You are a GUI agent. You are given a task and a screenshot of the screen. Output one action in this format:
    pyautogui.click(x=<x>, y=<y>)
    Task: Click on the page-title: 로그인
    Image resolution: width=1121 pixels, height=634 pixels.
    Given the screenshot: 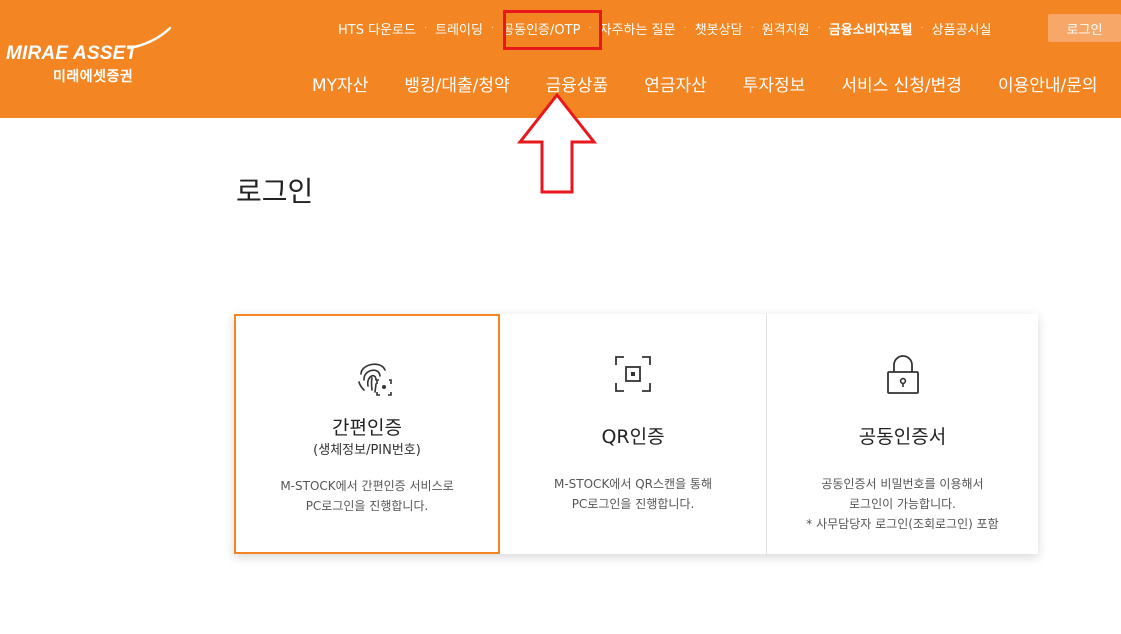 What is the action you would take?
    pyautogui.click(x=275, y=191)
    